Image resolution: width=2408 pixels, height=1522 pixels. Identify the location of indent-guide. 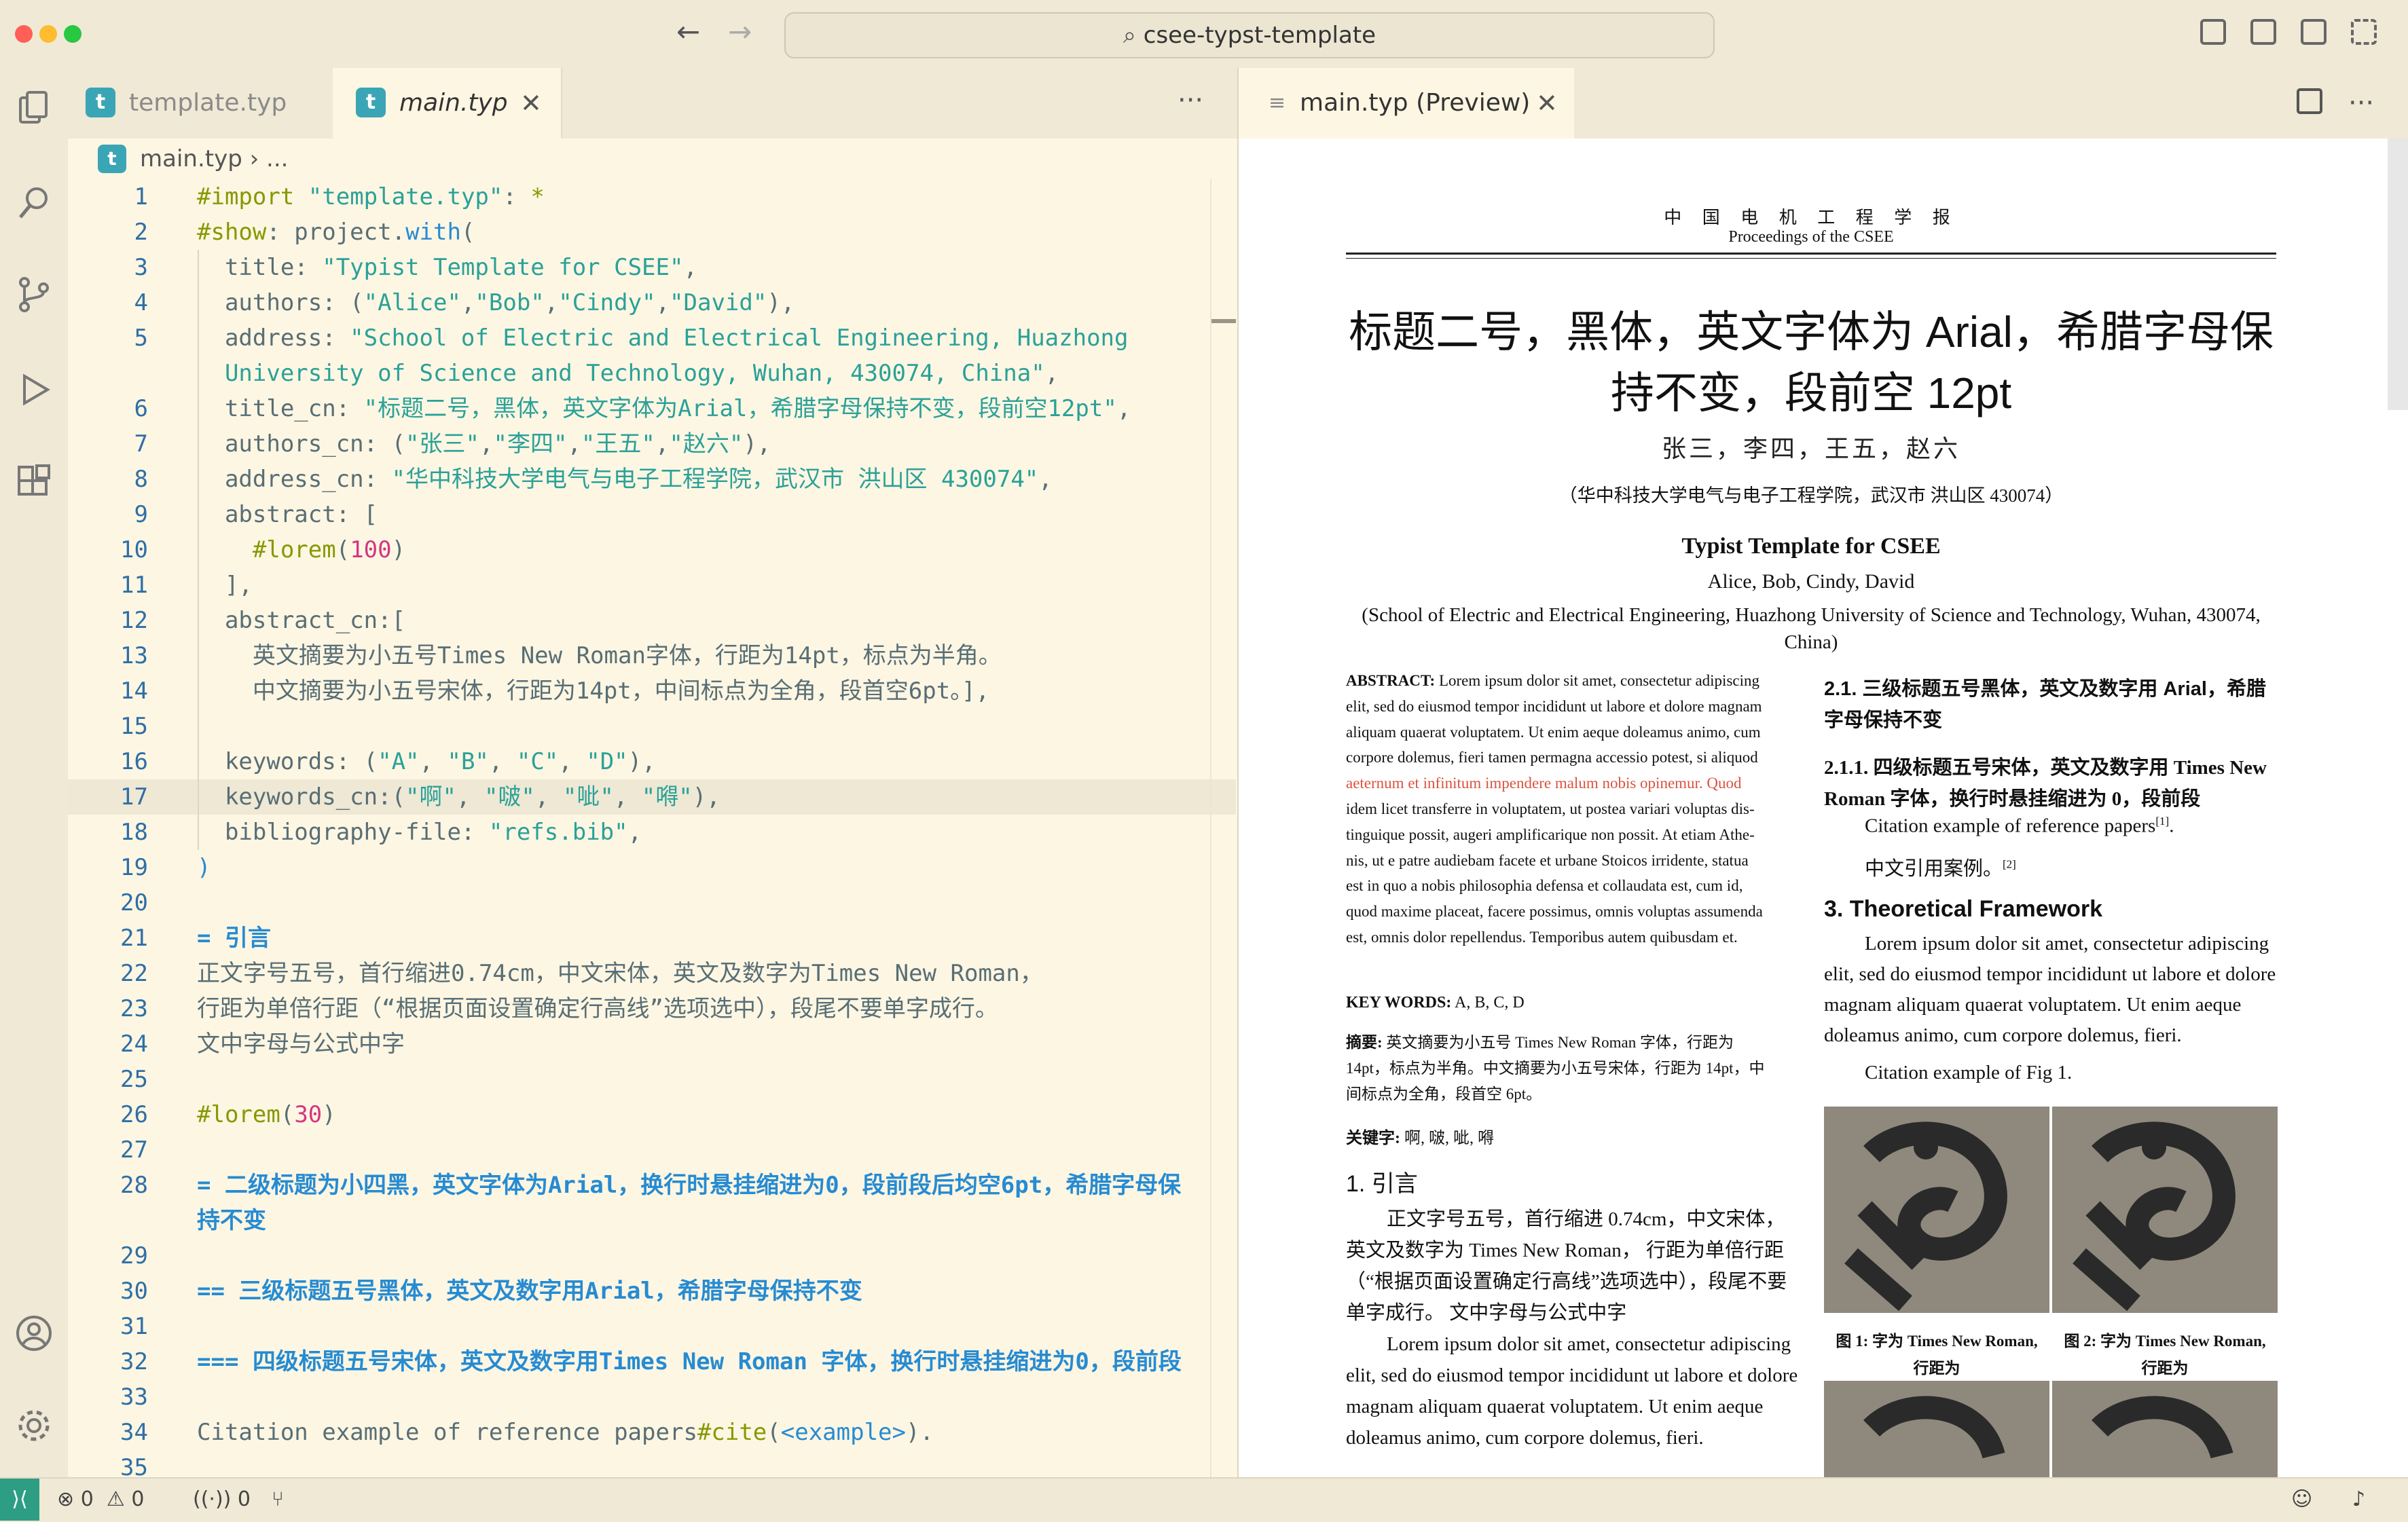
(199, 550).